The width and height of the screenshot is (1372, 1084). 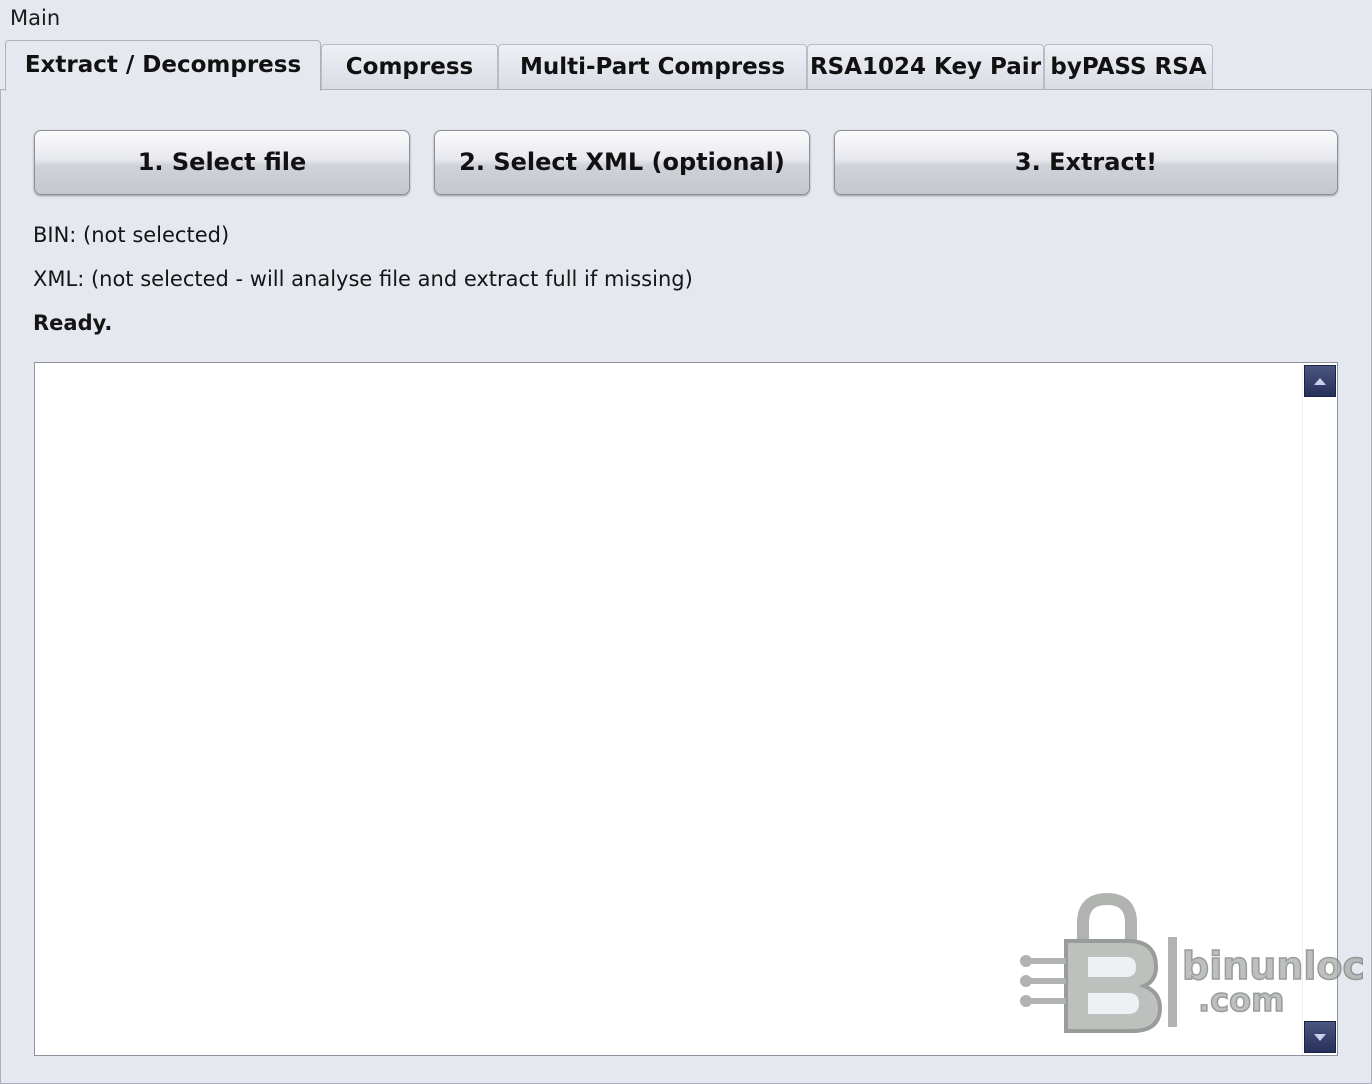 What do you see at coordinates (622, 162) in the screenshot?
I see `select-xml-button: 2. Select XML (optional)` at bounding box center [622, 162].